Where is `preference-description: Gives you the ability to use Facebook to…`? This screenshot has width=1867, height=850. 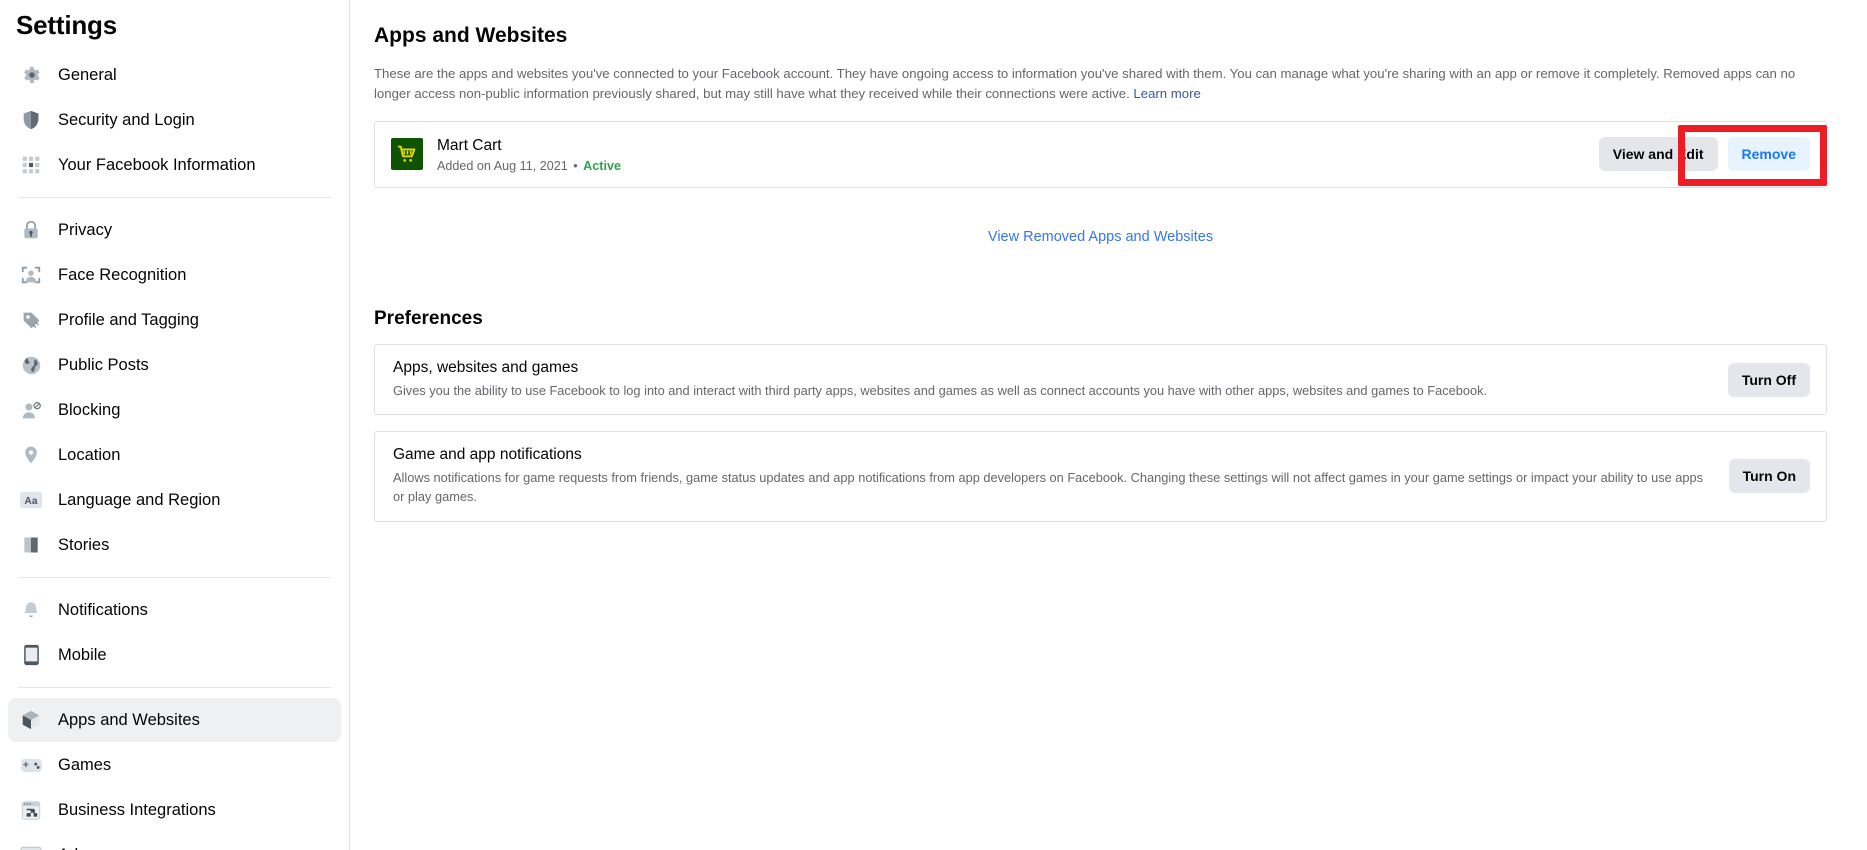
preference-description: Gives you the ability to use Facebook to… is located at coordinates (940, 391).